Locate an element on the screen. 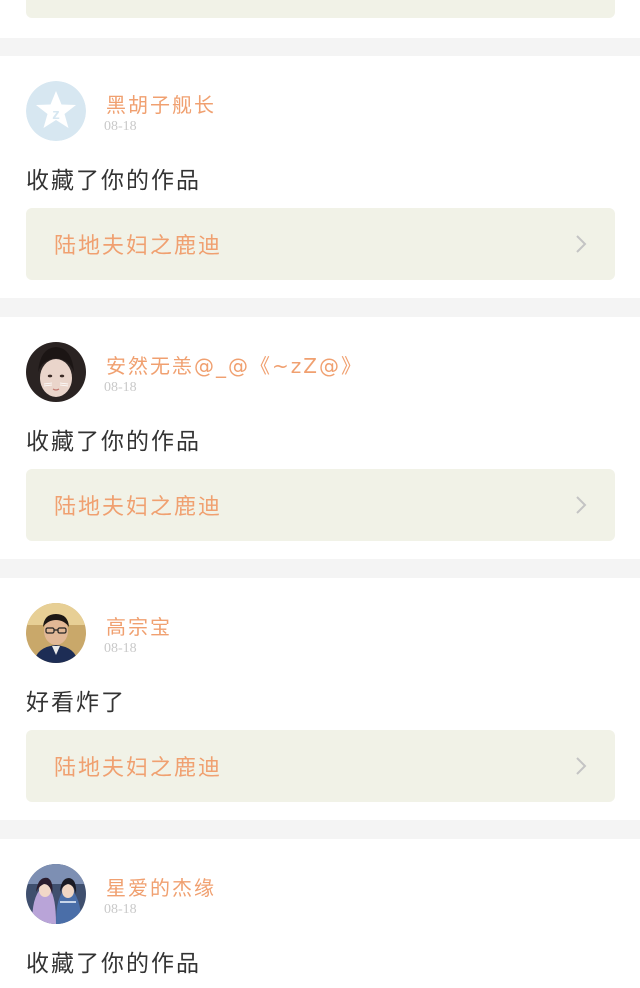 The image size is (640, 988). qzone-logo-icon: z is located at coordinates (56, 111).